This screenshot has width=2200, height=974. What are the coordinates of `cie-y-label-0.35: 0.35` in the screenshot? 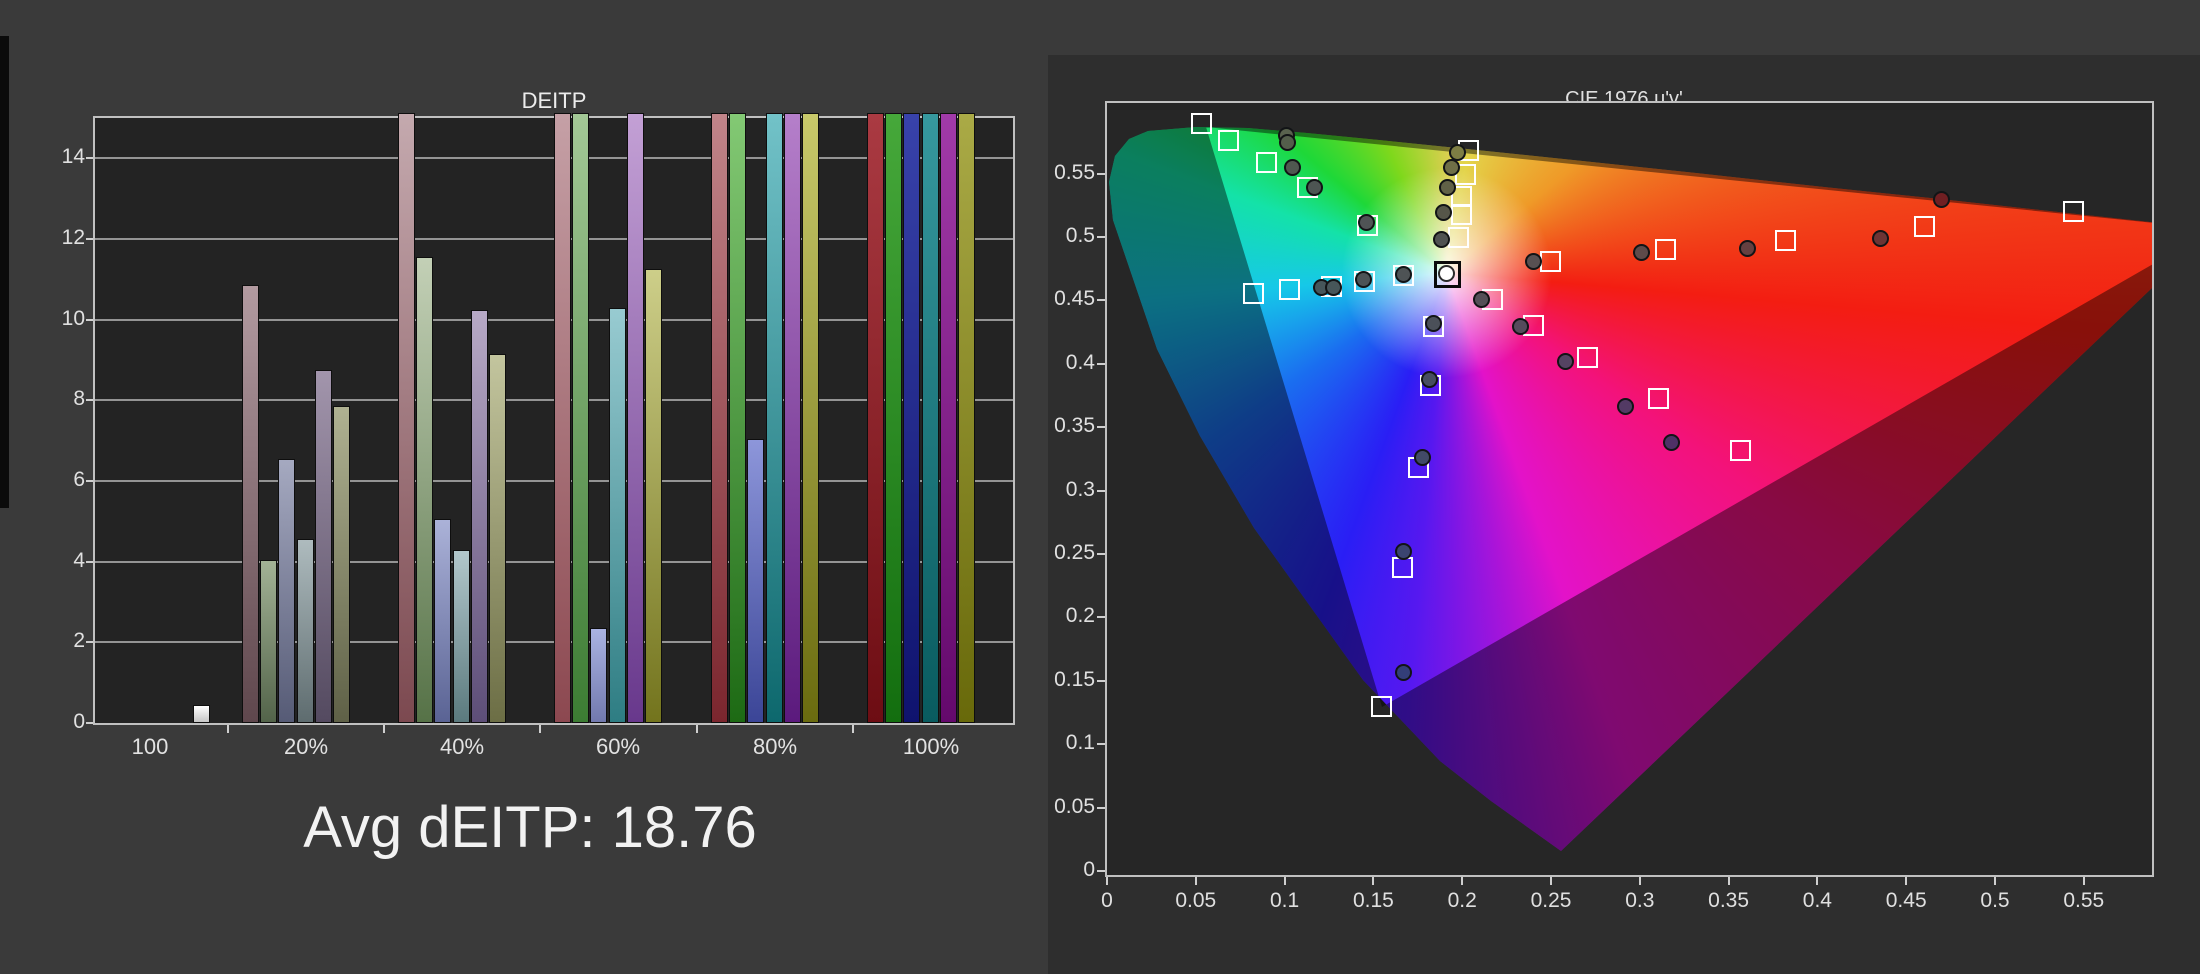 It's located at (1074, 426).